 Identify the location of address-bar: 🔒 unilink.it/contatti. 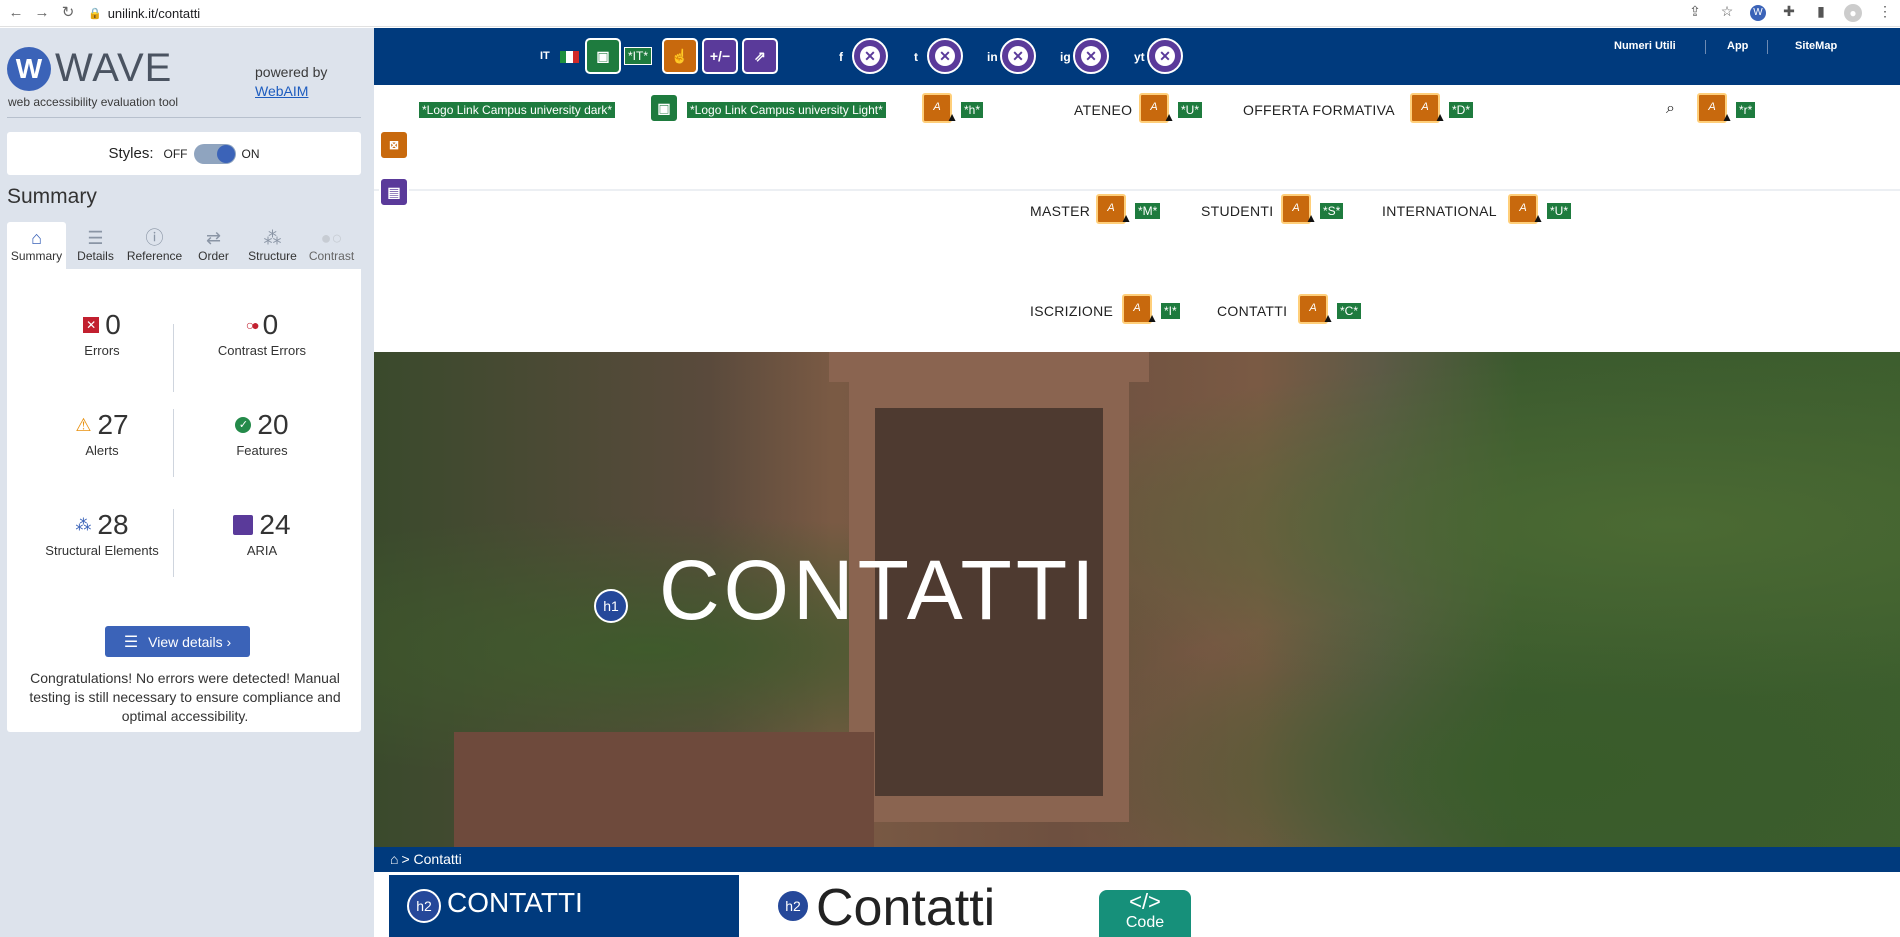
(144, 13).